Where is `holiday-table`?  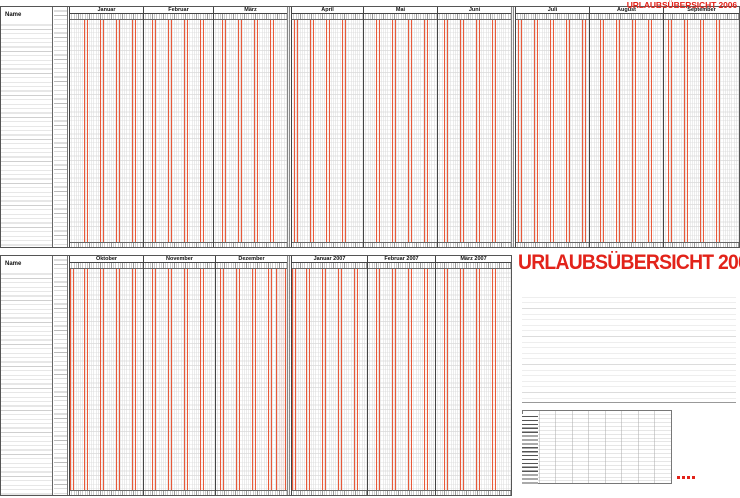 holiday-table is located at coordinates (597, 447).